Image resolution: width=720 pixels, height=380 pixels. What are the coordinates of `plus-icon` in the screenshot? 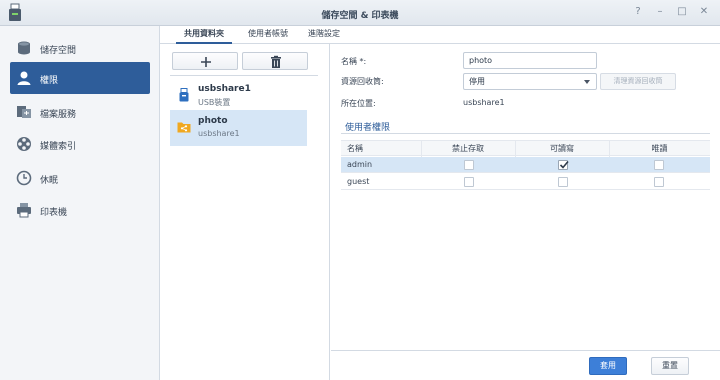 It's located at (206, 62).